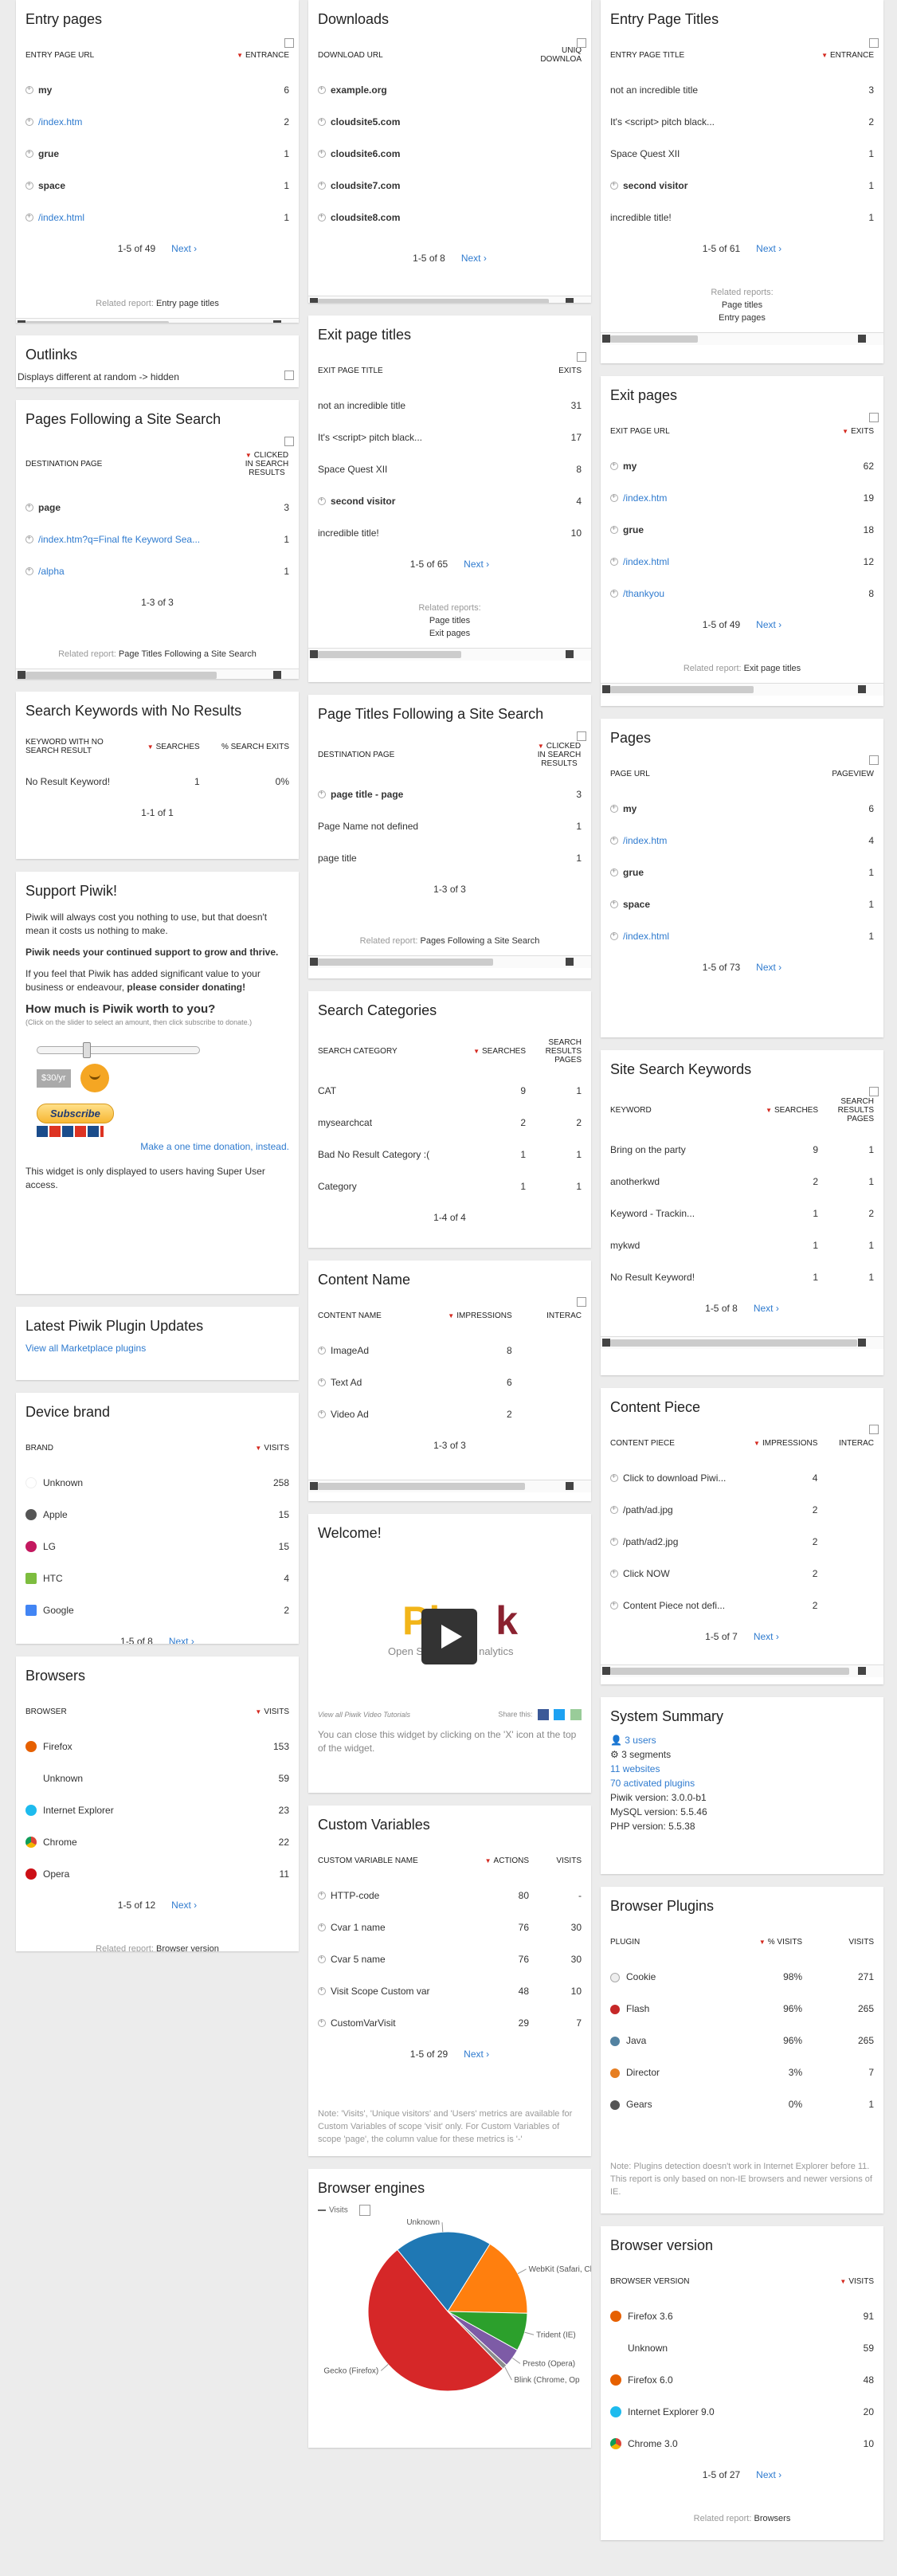 Image resolution: width=897 pixels, height=2576 pixels. I want to click on table-row: Bring on the party 9 1, so click(742, 1150).